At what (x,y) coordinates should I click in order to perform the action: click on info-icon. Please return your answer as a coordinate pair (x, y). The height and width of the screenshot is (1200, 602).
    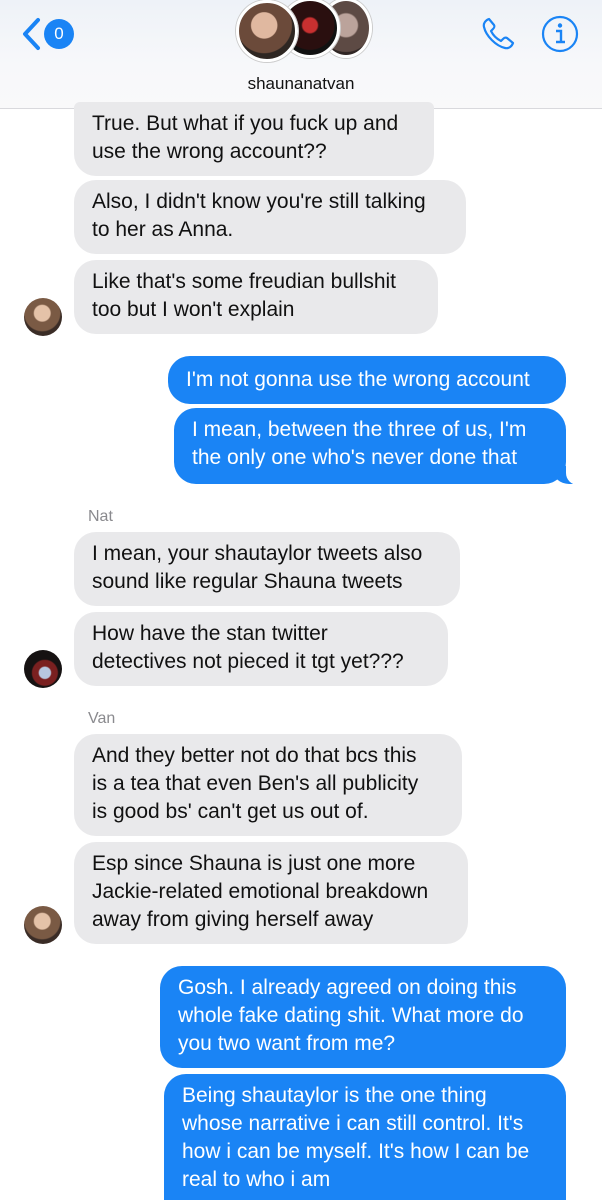
    Looking at the image, I should click on (560, 34).